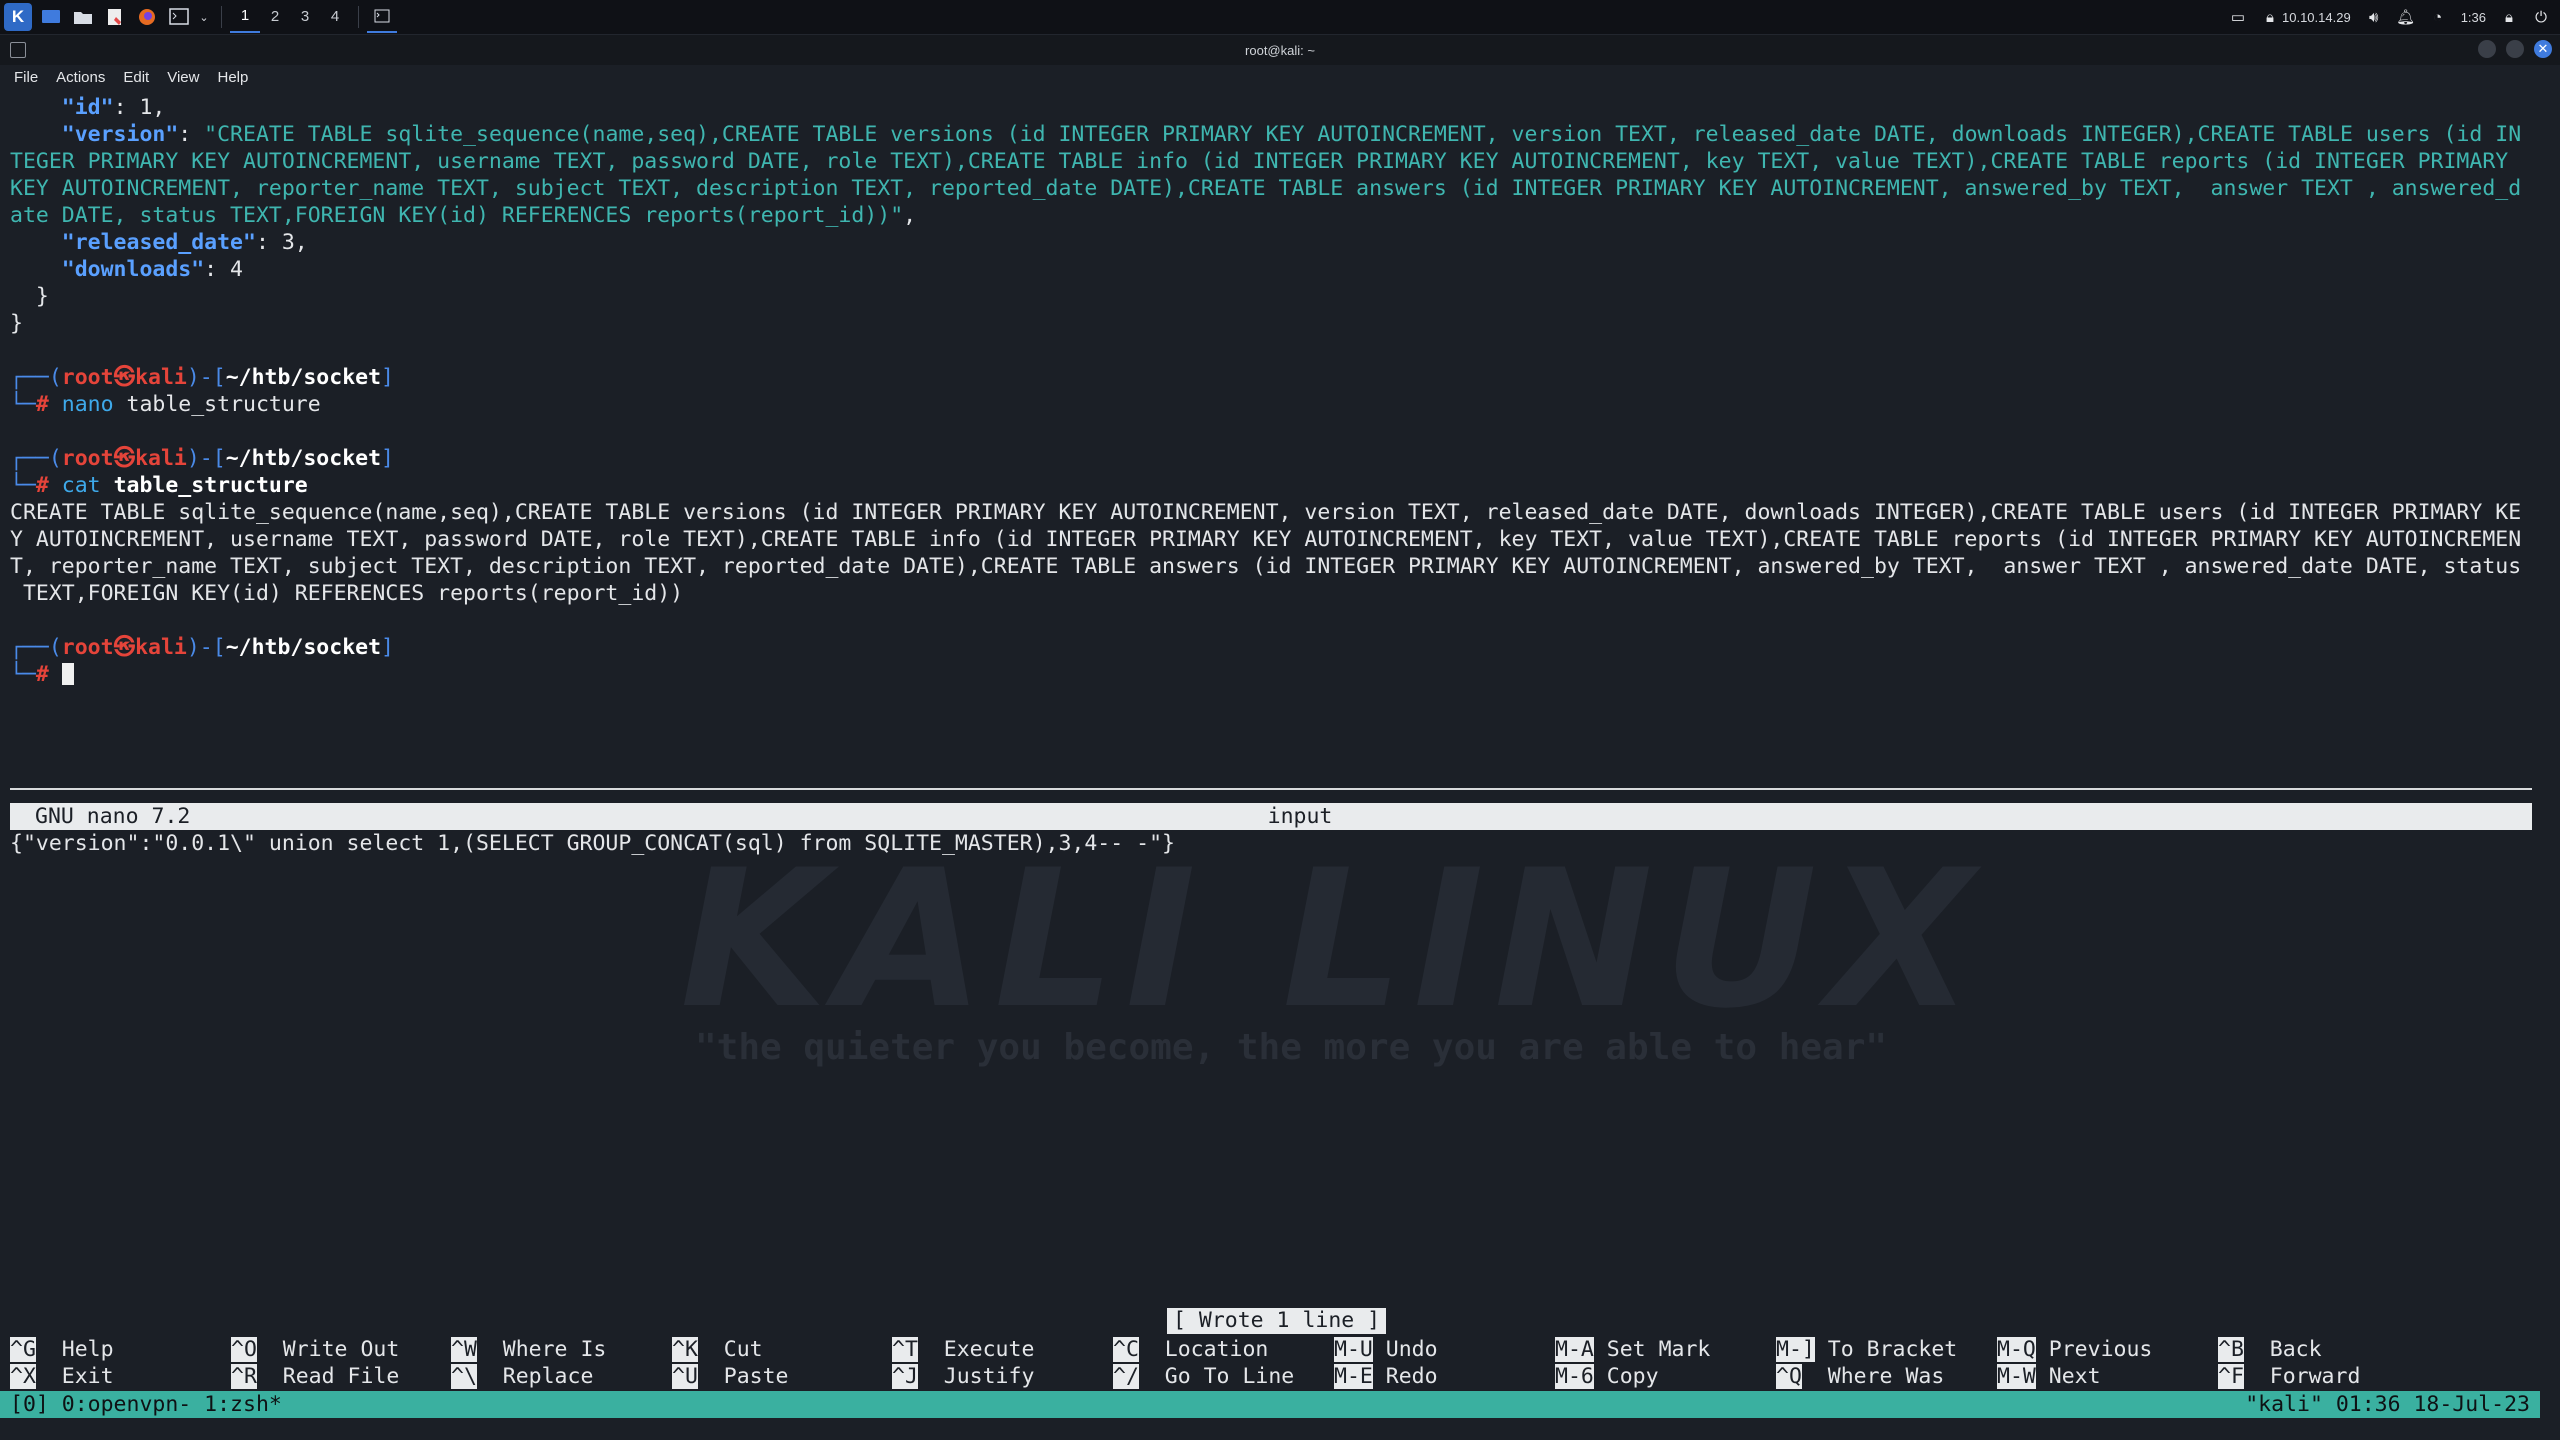  I want to click on volume-icon: 🔊︎, so click(2374, 17).